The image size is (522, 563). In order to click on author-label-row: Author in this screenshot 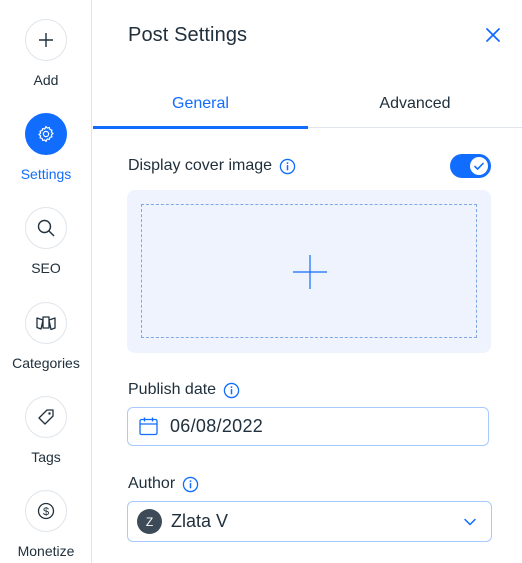, I will do `click(163, 484)`.